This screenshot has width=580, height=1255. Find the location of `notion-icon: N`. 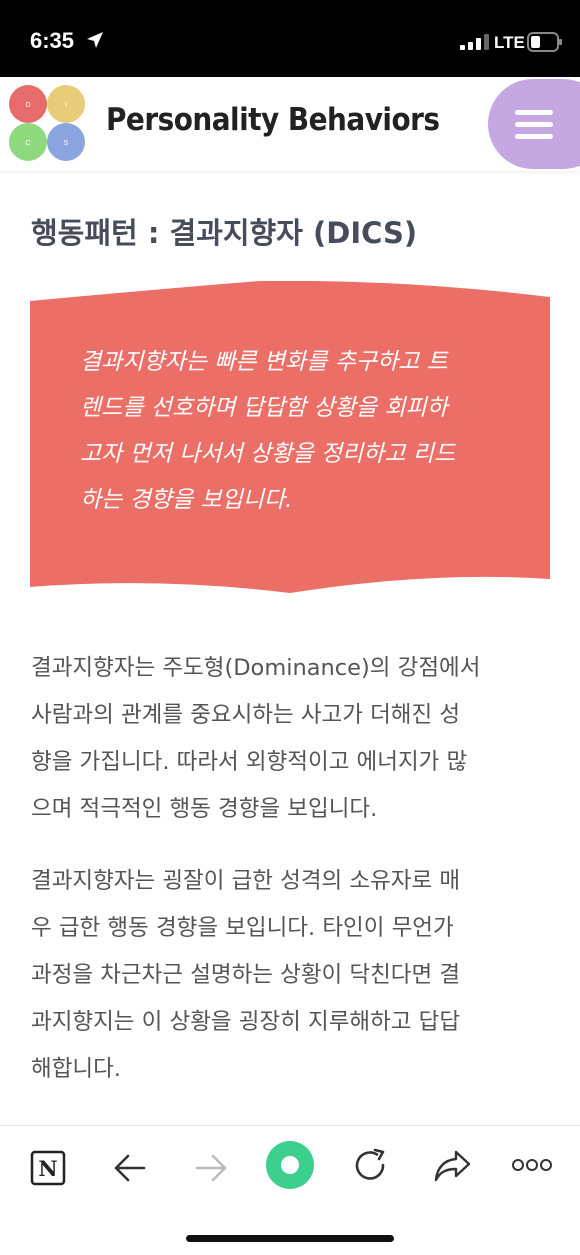

notion-icon: N is located at coordinates (48, 1168).